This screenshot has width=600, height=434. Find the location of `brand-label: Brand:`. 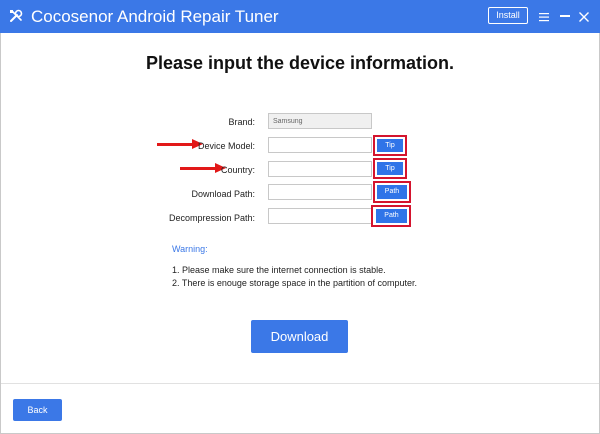

brand-label: Brand: is located at coordinates (241, 122).